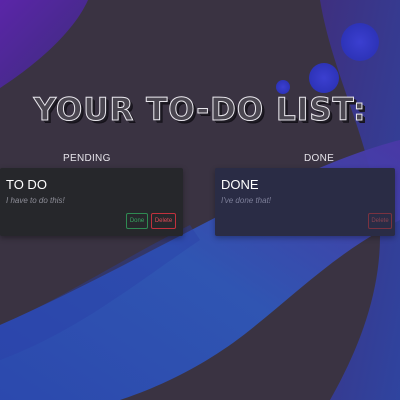 The height and width of the screenshot is (400, 400). Describe the element at coordinates (246, 200) in the screenshot. I see `todo-description: I've done that!` at that location.